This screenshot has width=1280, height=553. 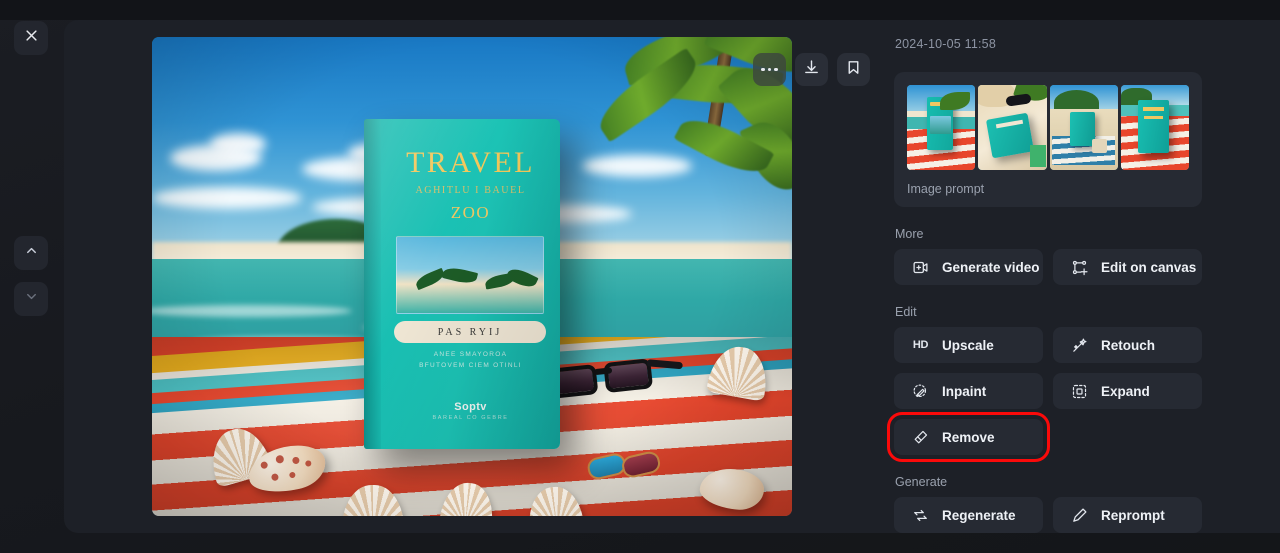 I want to click on remove-label: Remove, so click(x=968, y=437).